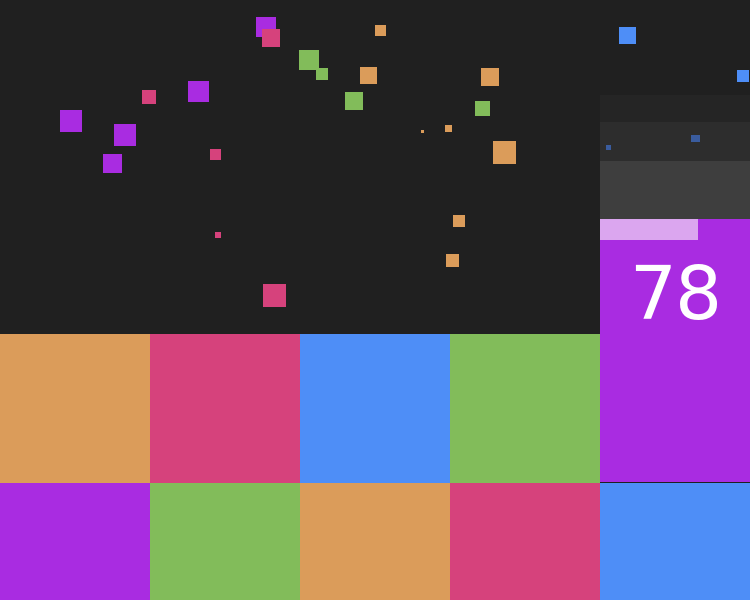 The width and height of the screenshot is (750, 600). I want to click on score-progress-bar, so click(675, 229).